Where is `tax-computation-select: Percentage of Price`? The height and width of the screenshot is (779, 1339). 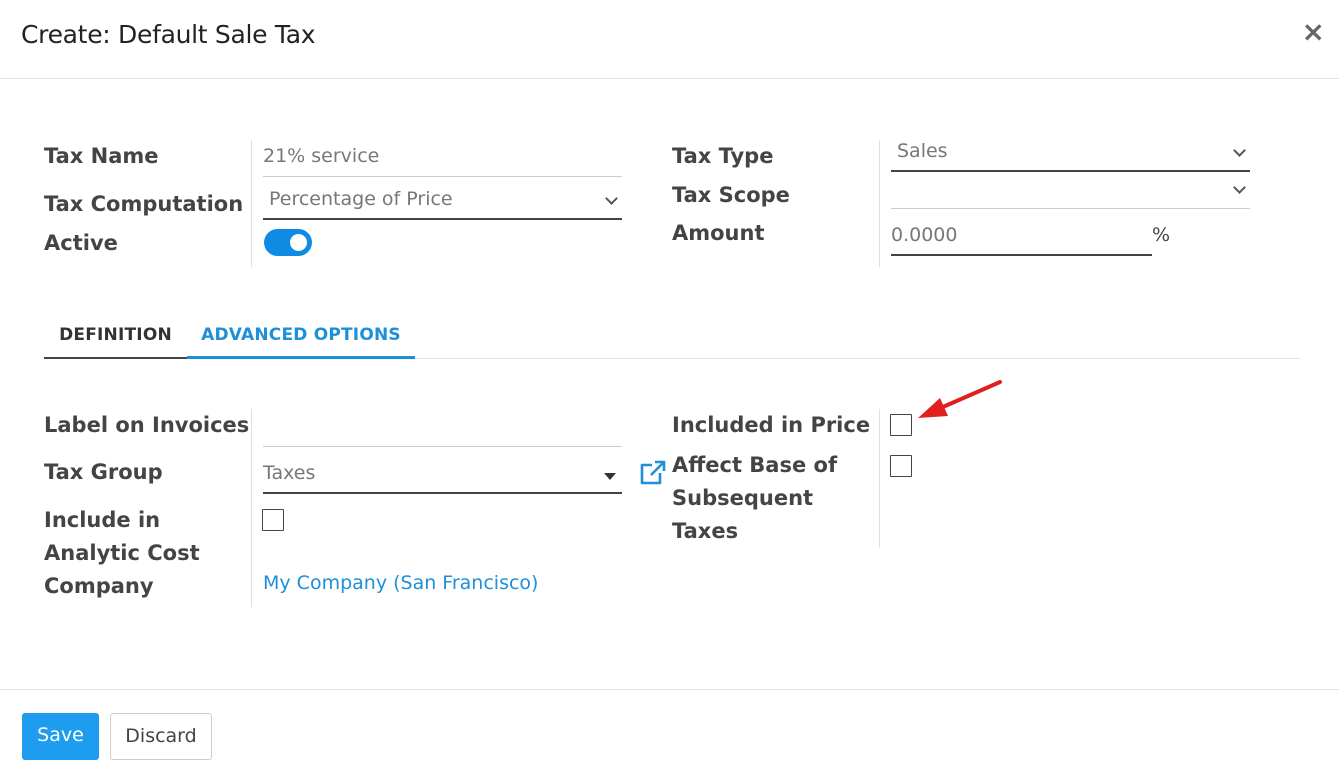 tax-computation-select: Percentage of Price is located at coordinates (442, 202).